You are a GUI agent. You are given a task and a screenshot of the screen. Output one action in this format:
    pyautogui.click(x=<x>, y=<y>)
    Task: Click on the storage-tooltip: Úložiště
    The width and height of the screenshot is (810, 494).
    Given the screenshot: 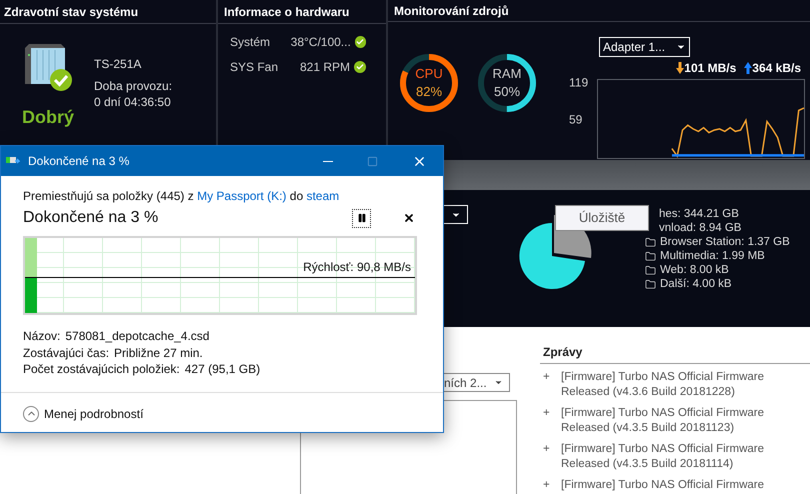 What is the action you would take?
    pyautogui.click(x=602, y=218)
    